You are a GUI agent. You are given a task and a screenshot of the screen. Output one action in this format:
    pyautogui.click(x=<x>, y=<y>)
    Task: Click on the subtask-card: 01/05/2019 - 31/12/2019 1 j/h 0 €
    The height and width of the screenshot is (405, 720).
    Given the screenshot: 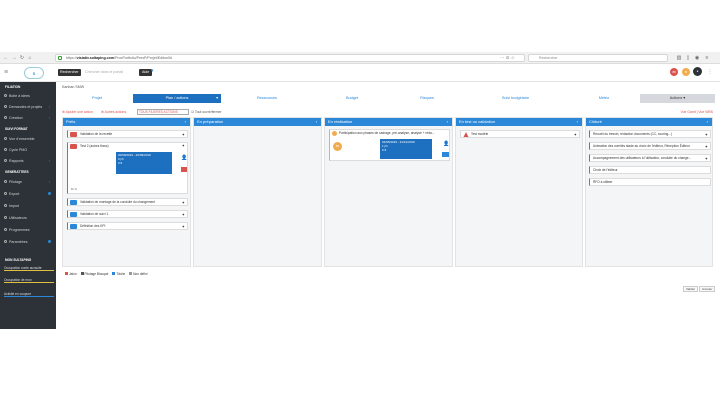 What is the action you would take?
    pyautogui.click(x=406, y=149)
    